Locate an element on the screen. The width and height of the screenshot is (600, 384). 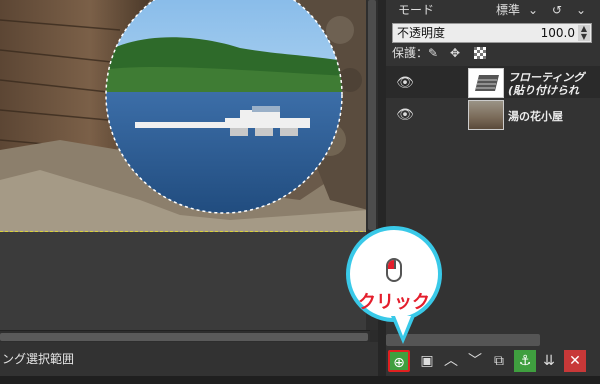
lower-layer-button: ﹀ is located at coordinates (475, 361).